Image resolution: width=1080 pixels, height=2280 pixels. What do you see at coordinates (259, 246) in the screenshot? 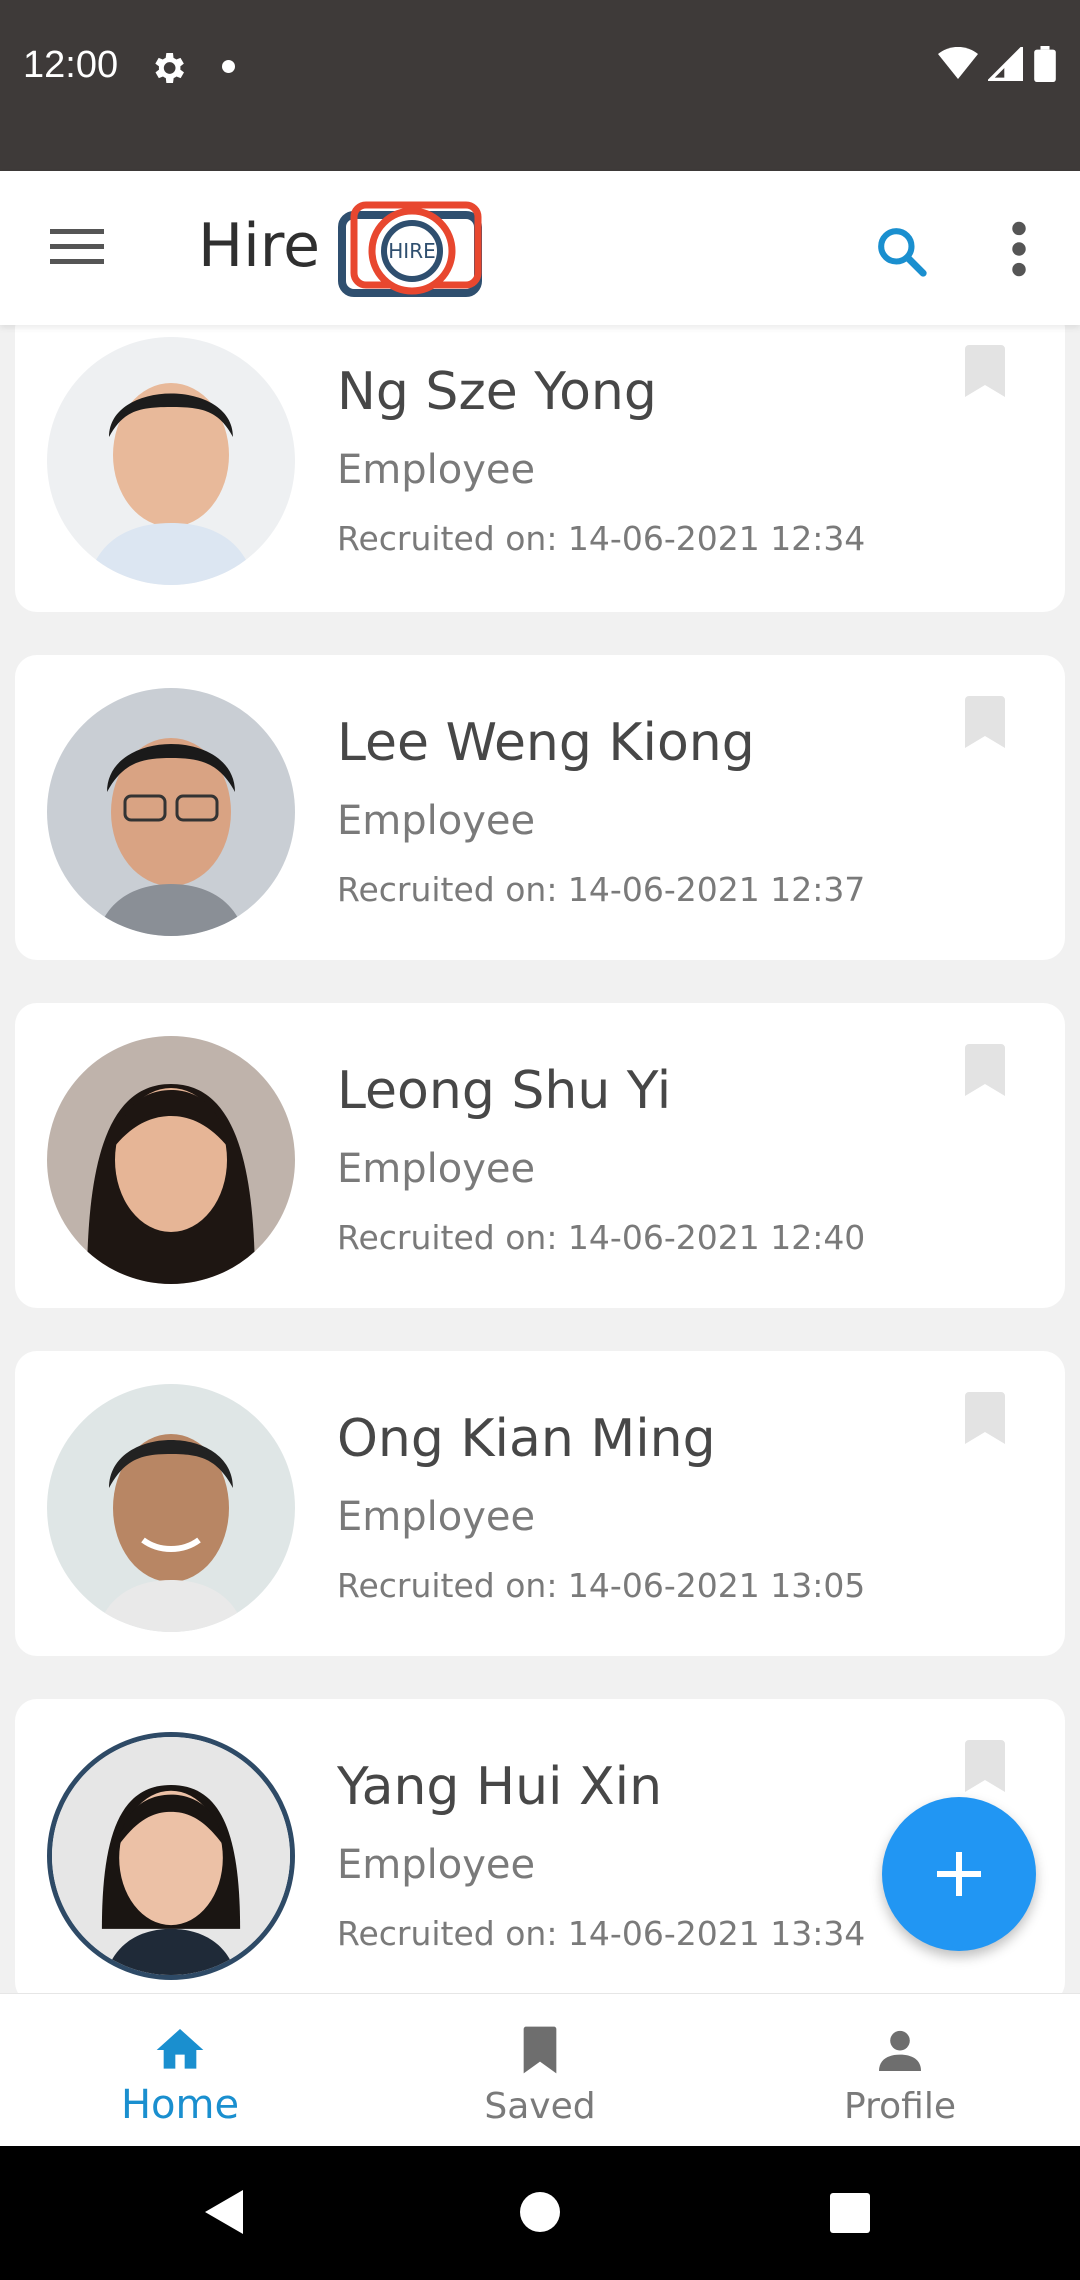
I see `app-title: Hire` at bounding box center [259, 246].